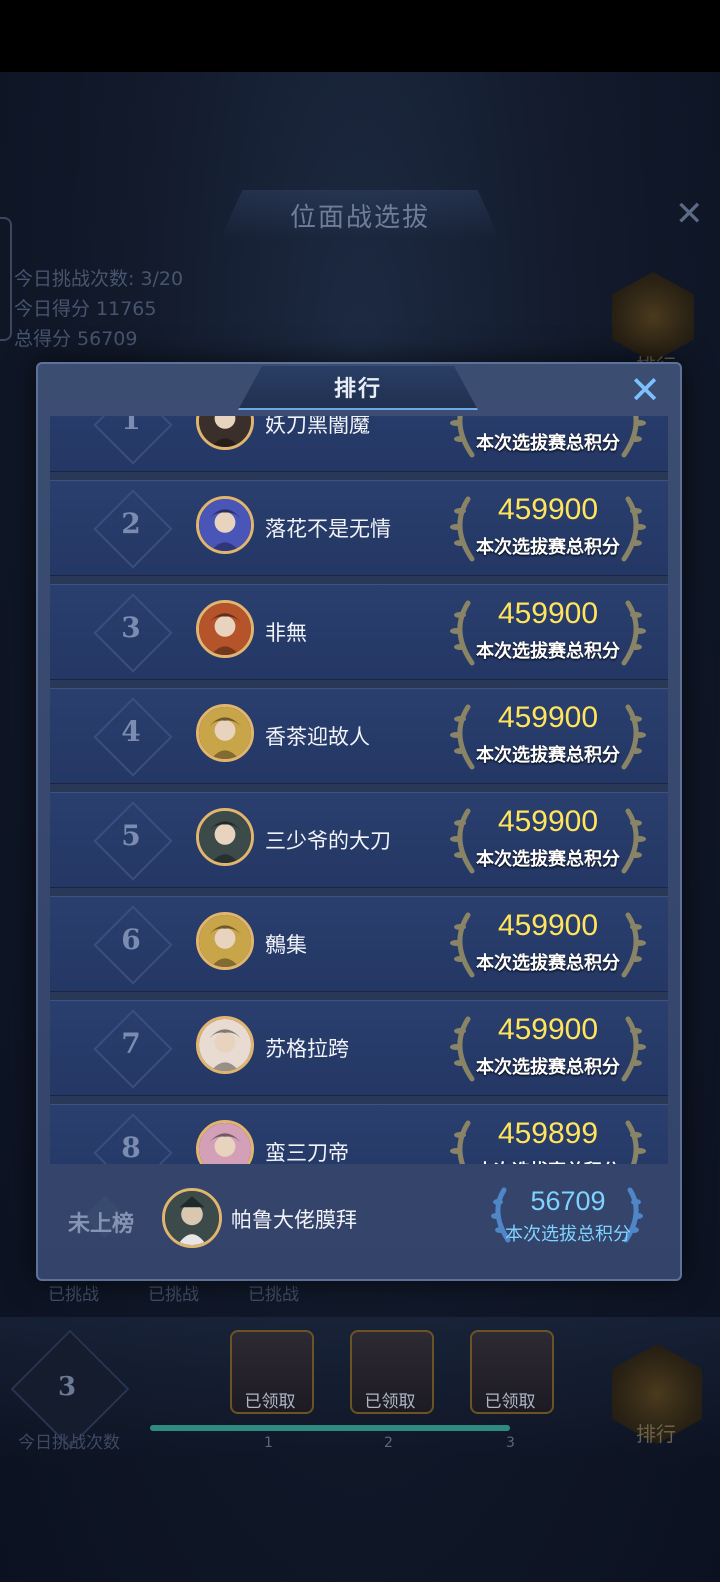 Image resolution: width=720 pixels, height=1582 pixels. What do you see at coordinates (359, 217) in the screenshot?
I see `background-title: 位面战选拔` at bounding box center [359, 217].